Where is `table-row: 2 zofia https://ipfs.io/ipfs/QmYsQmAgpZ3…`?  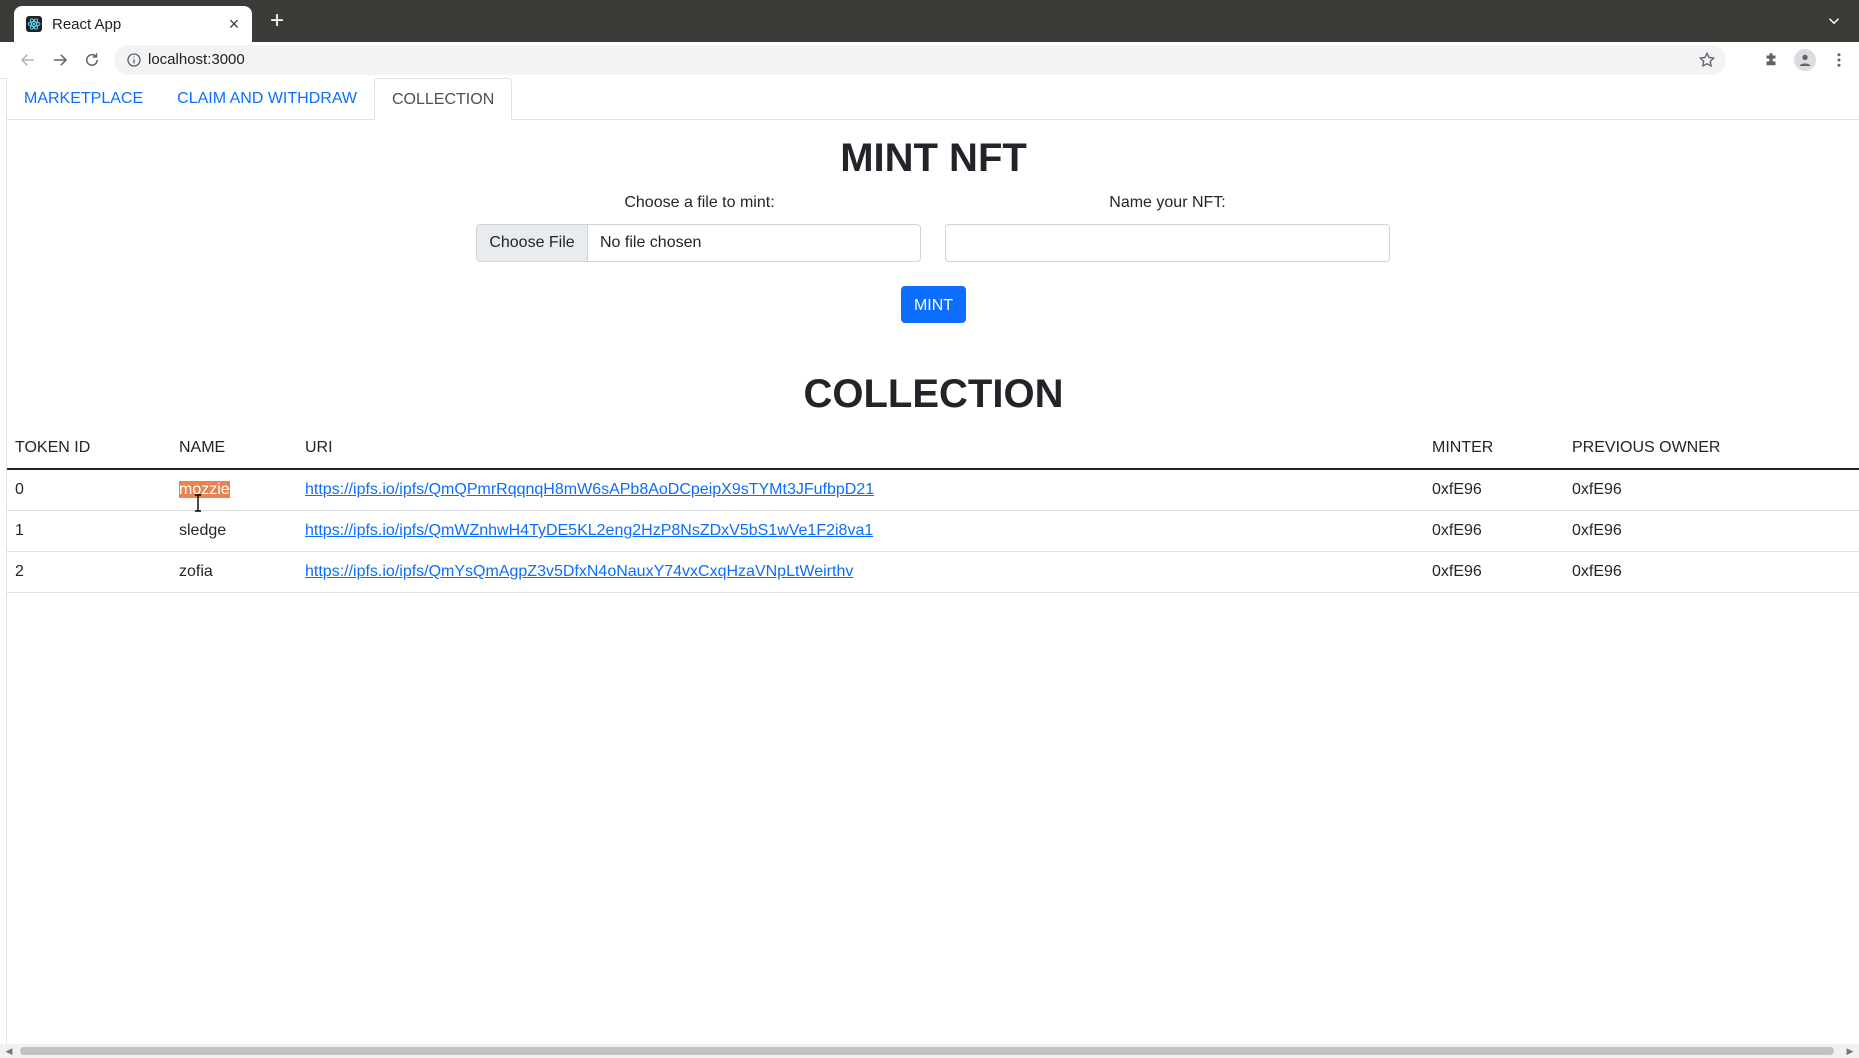 table-row: 2 zofia https://ipfs.io/ipfs/QmYsQmAgpZ3… is located at coordinates (933, 572).